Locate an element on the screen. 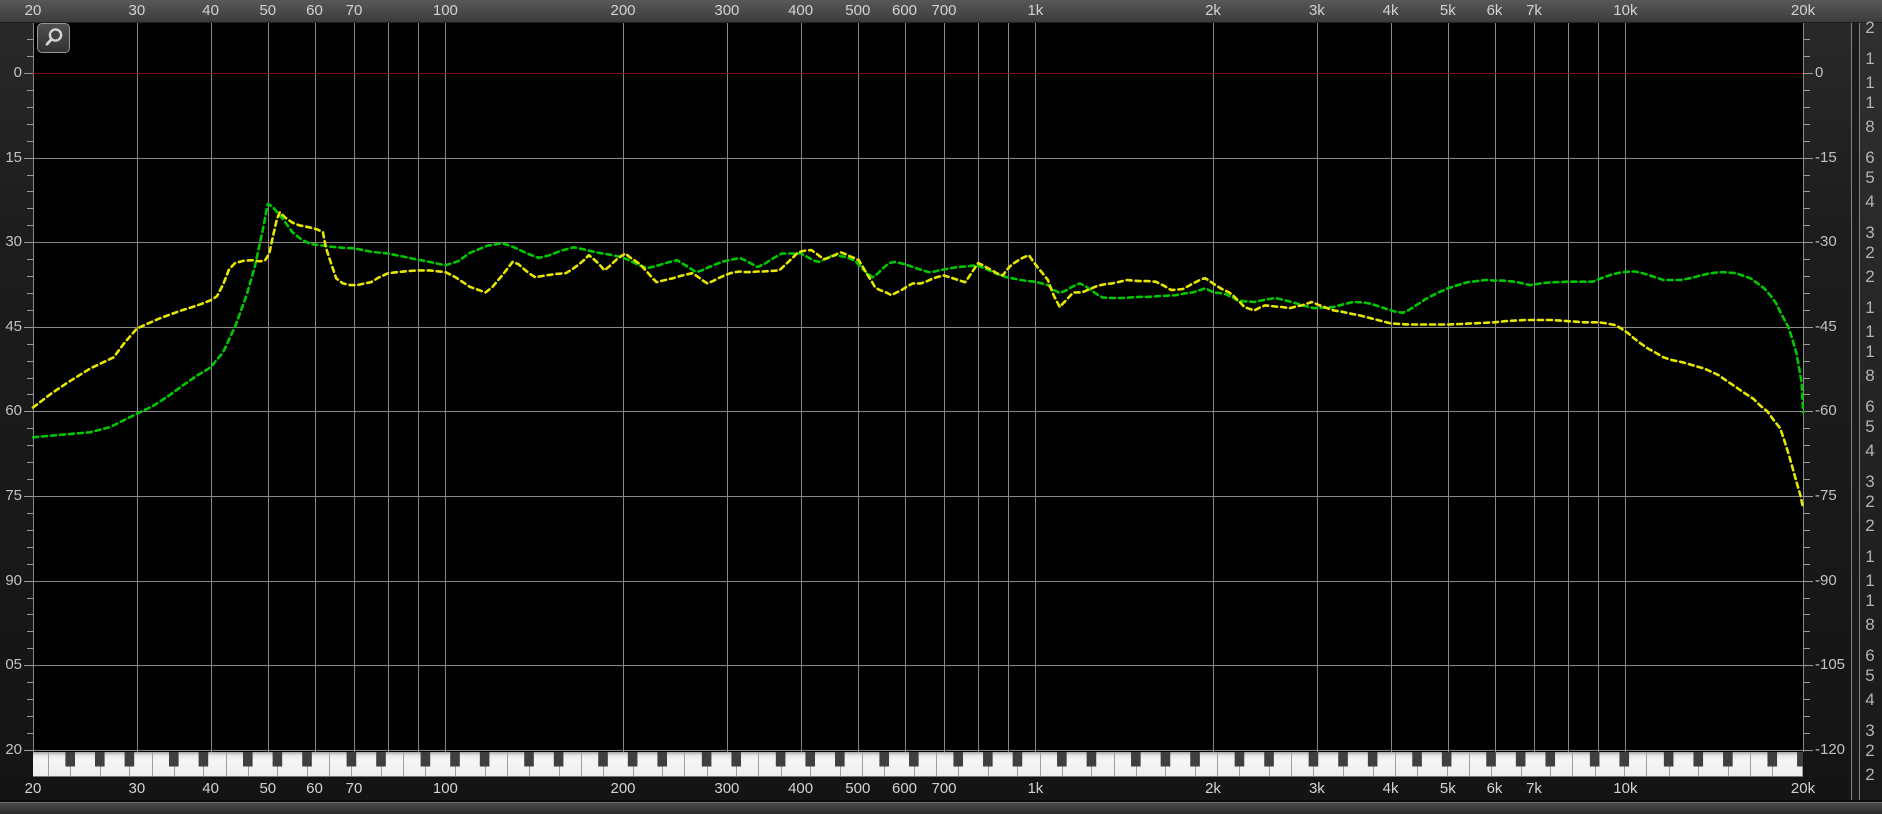  magnifier-icon is located at coordinates (54, 38).